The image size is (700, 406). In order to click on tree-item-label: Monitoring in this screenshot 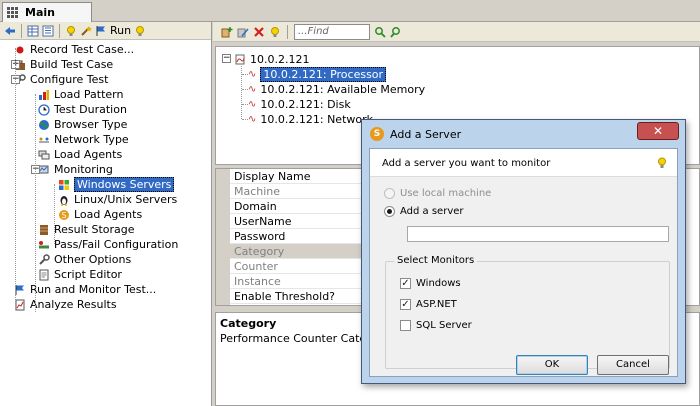, I will do `click(83, 169)`.